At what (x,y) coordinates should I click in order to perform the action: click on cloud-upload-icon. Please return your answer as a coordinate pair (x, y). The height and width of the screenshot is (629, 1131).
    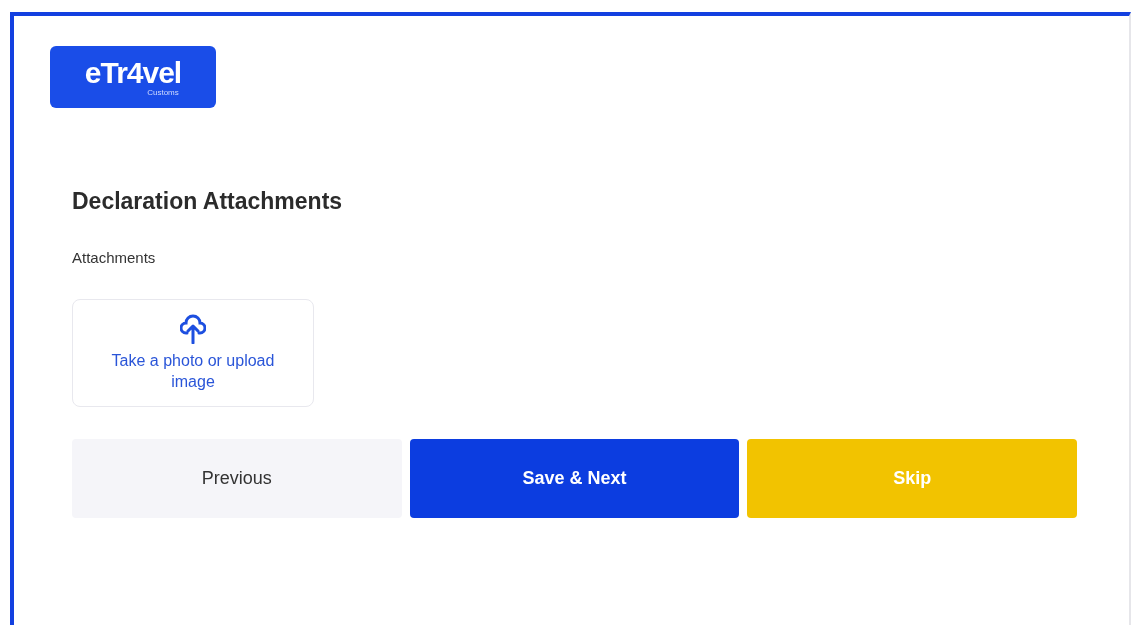
    Looking at the image, I should click on (193, 329).